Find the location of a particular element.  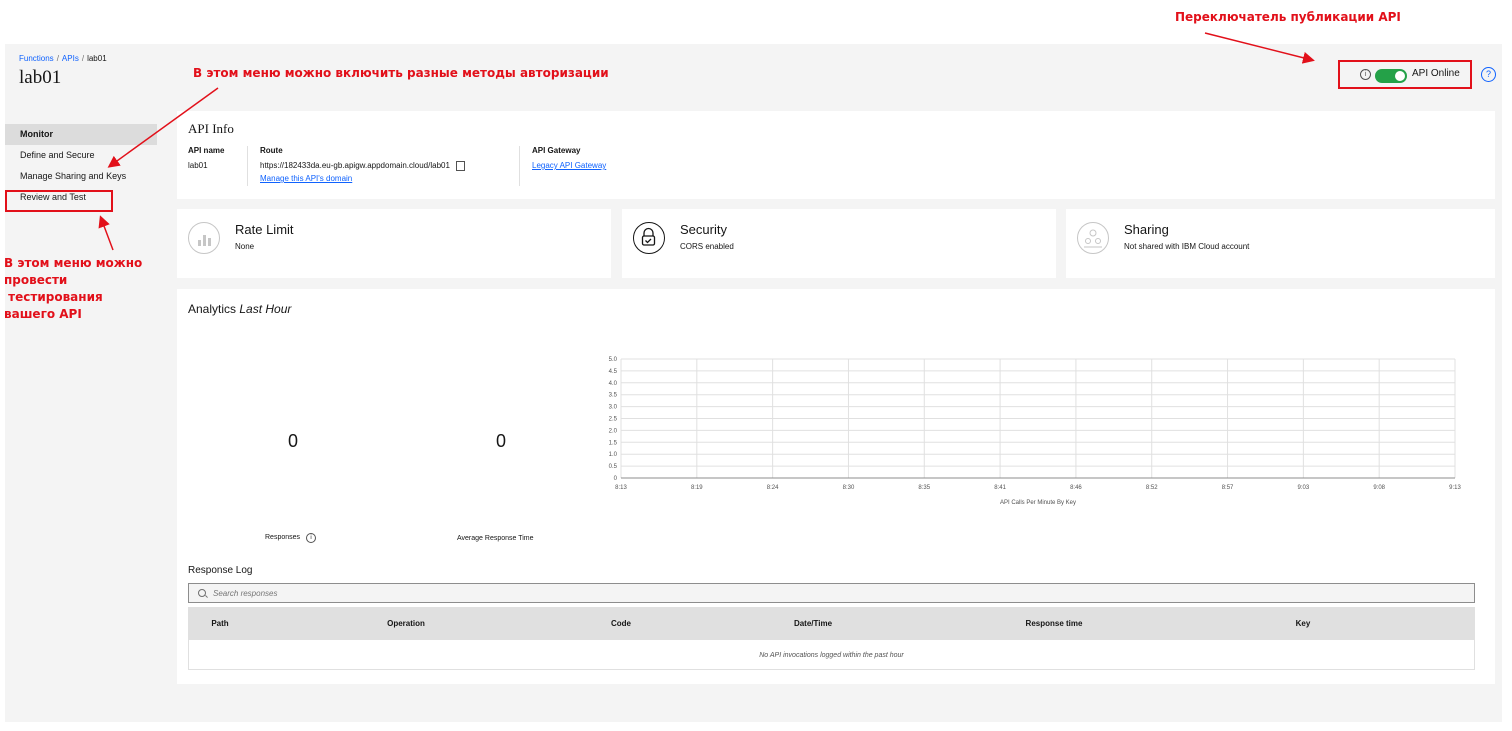

annotation-test-line: провести is located at coordinates (36, 280).